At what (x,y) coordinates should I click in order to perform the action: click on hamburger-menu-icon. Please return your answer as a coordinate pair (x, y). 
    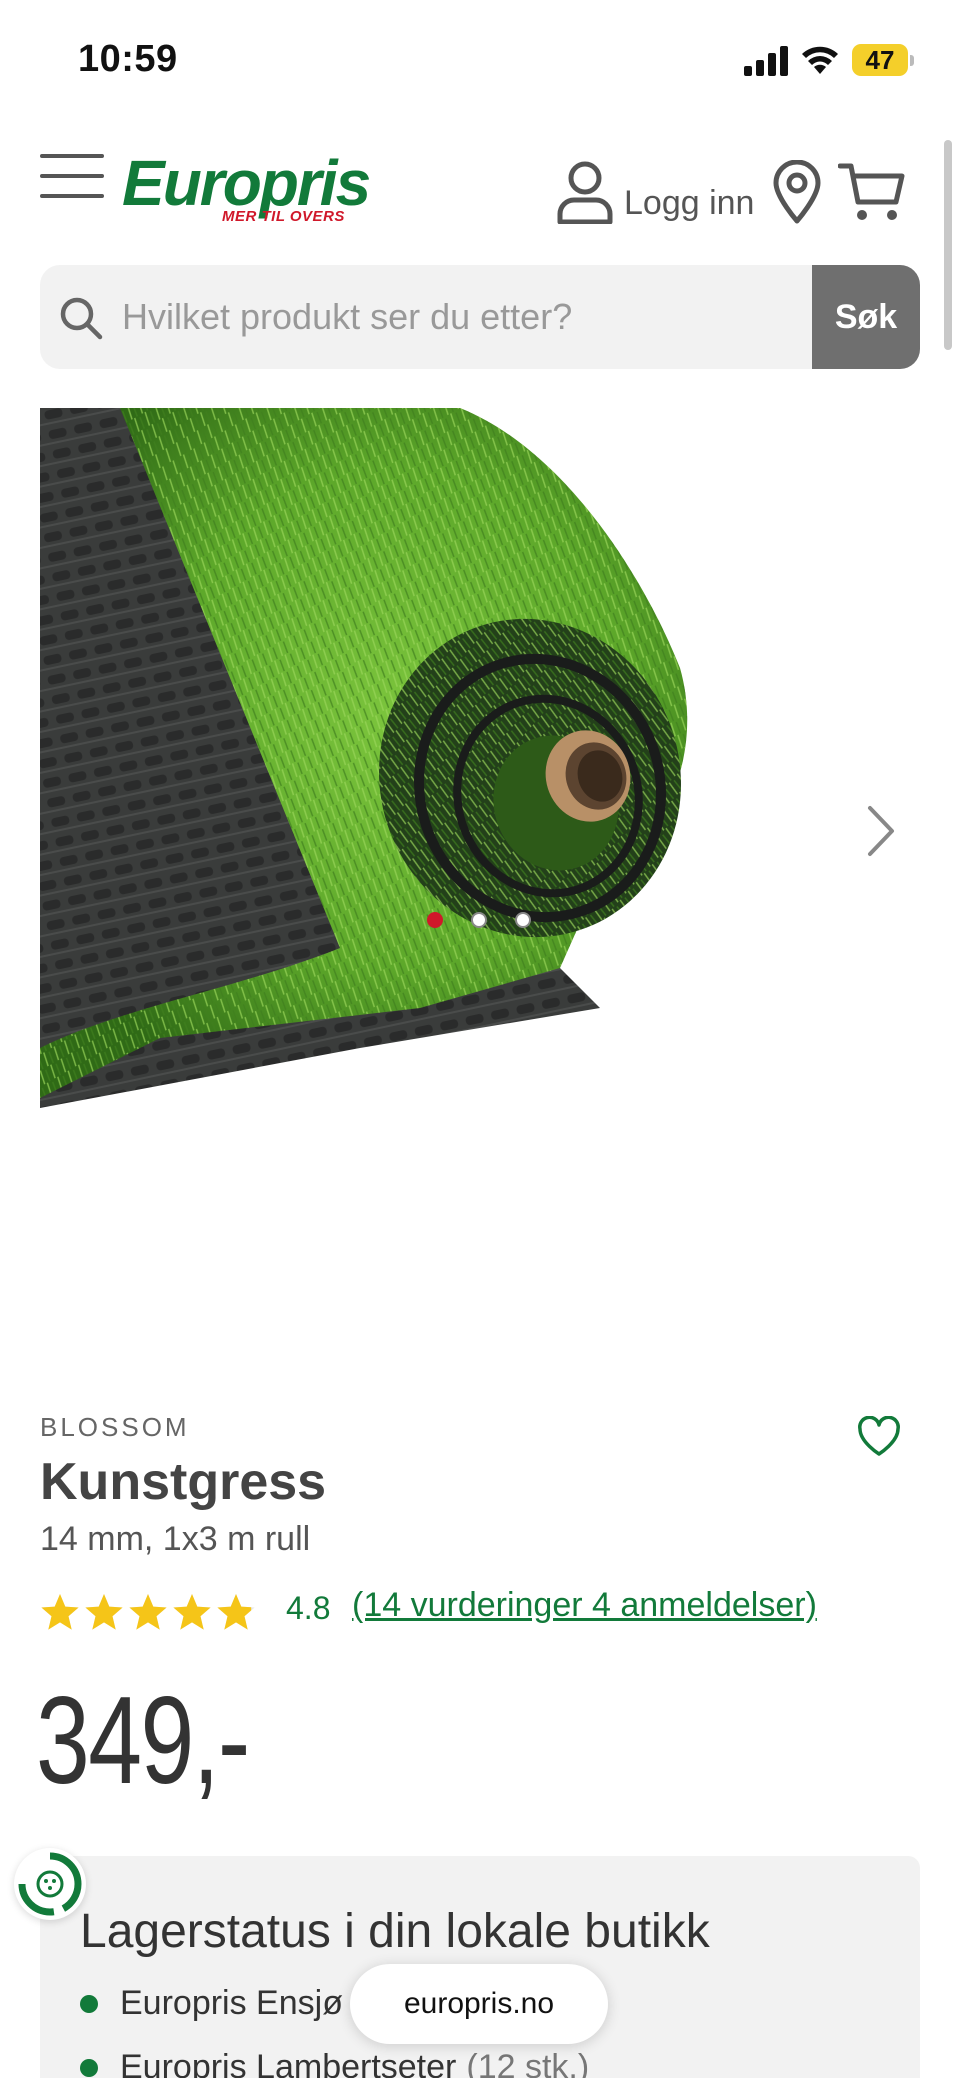
    Looking at the image, I should click on (72, 177).